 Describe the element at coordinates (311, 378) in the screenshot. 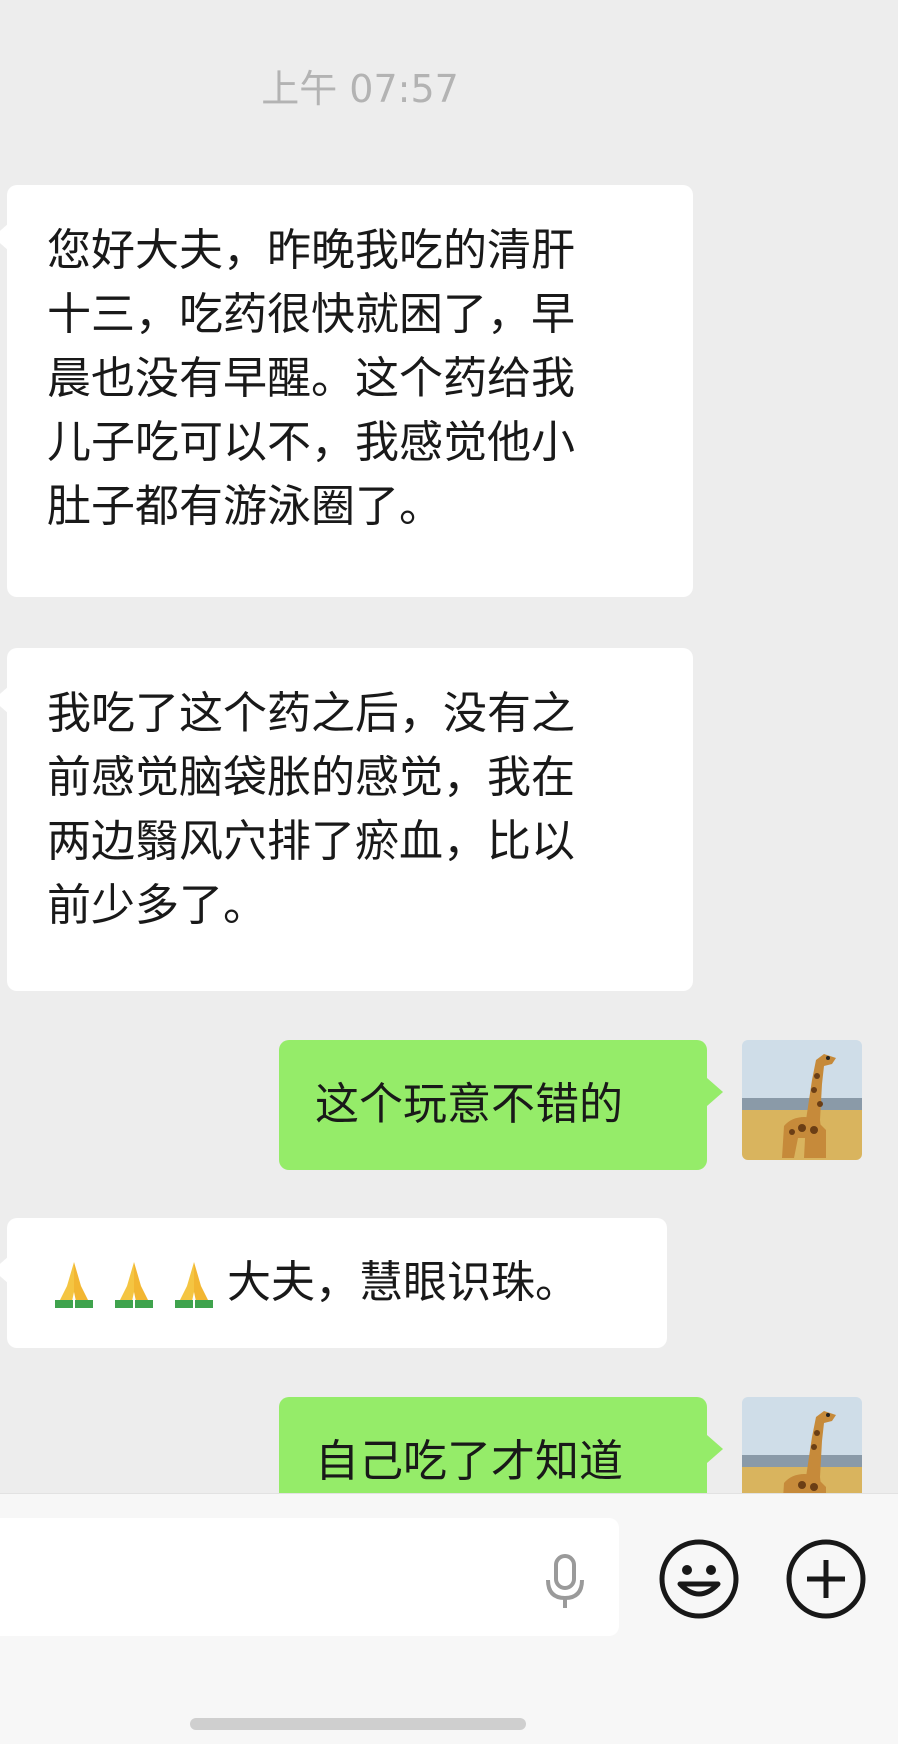

I see `message-line: 晨也没有早醒。这个药给我` at that location.